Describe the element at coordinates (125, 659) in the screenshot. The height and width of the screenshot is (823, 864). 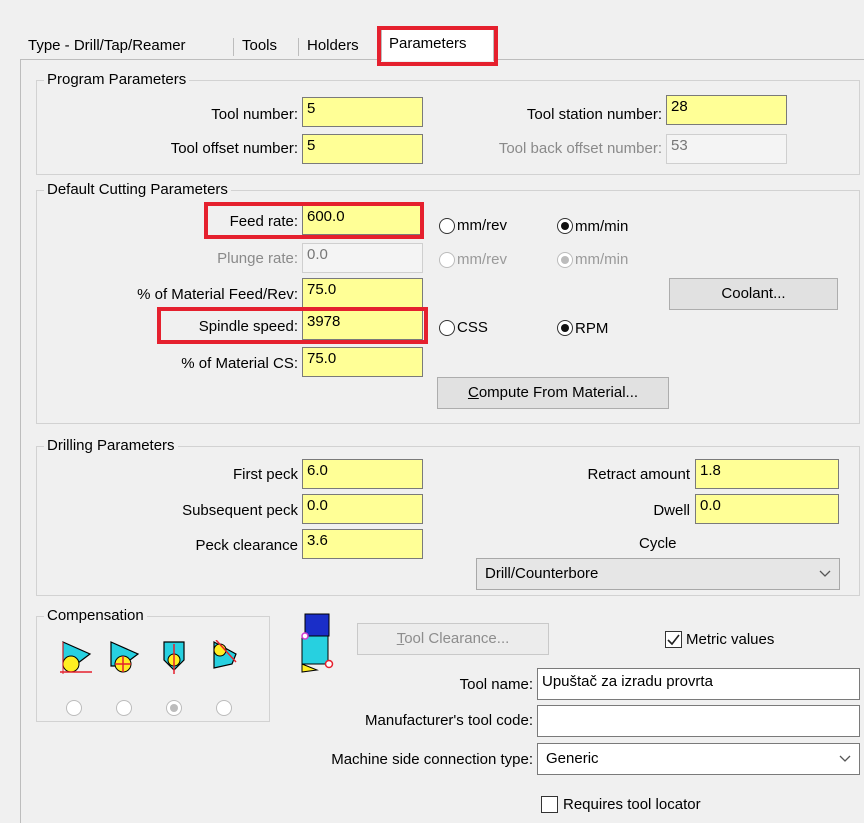
I see `compensation-center-icon` at that location.